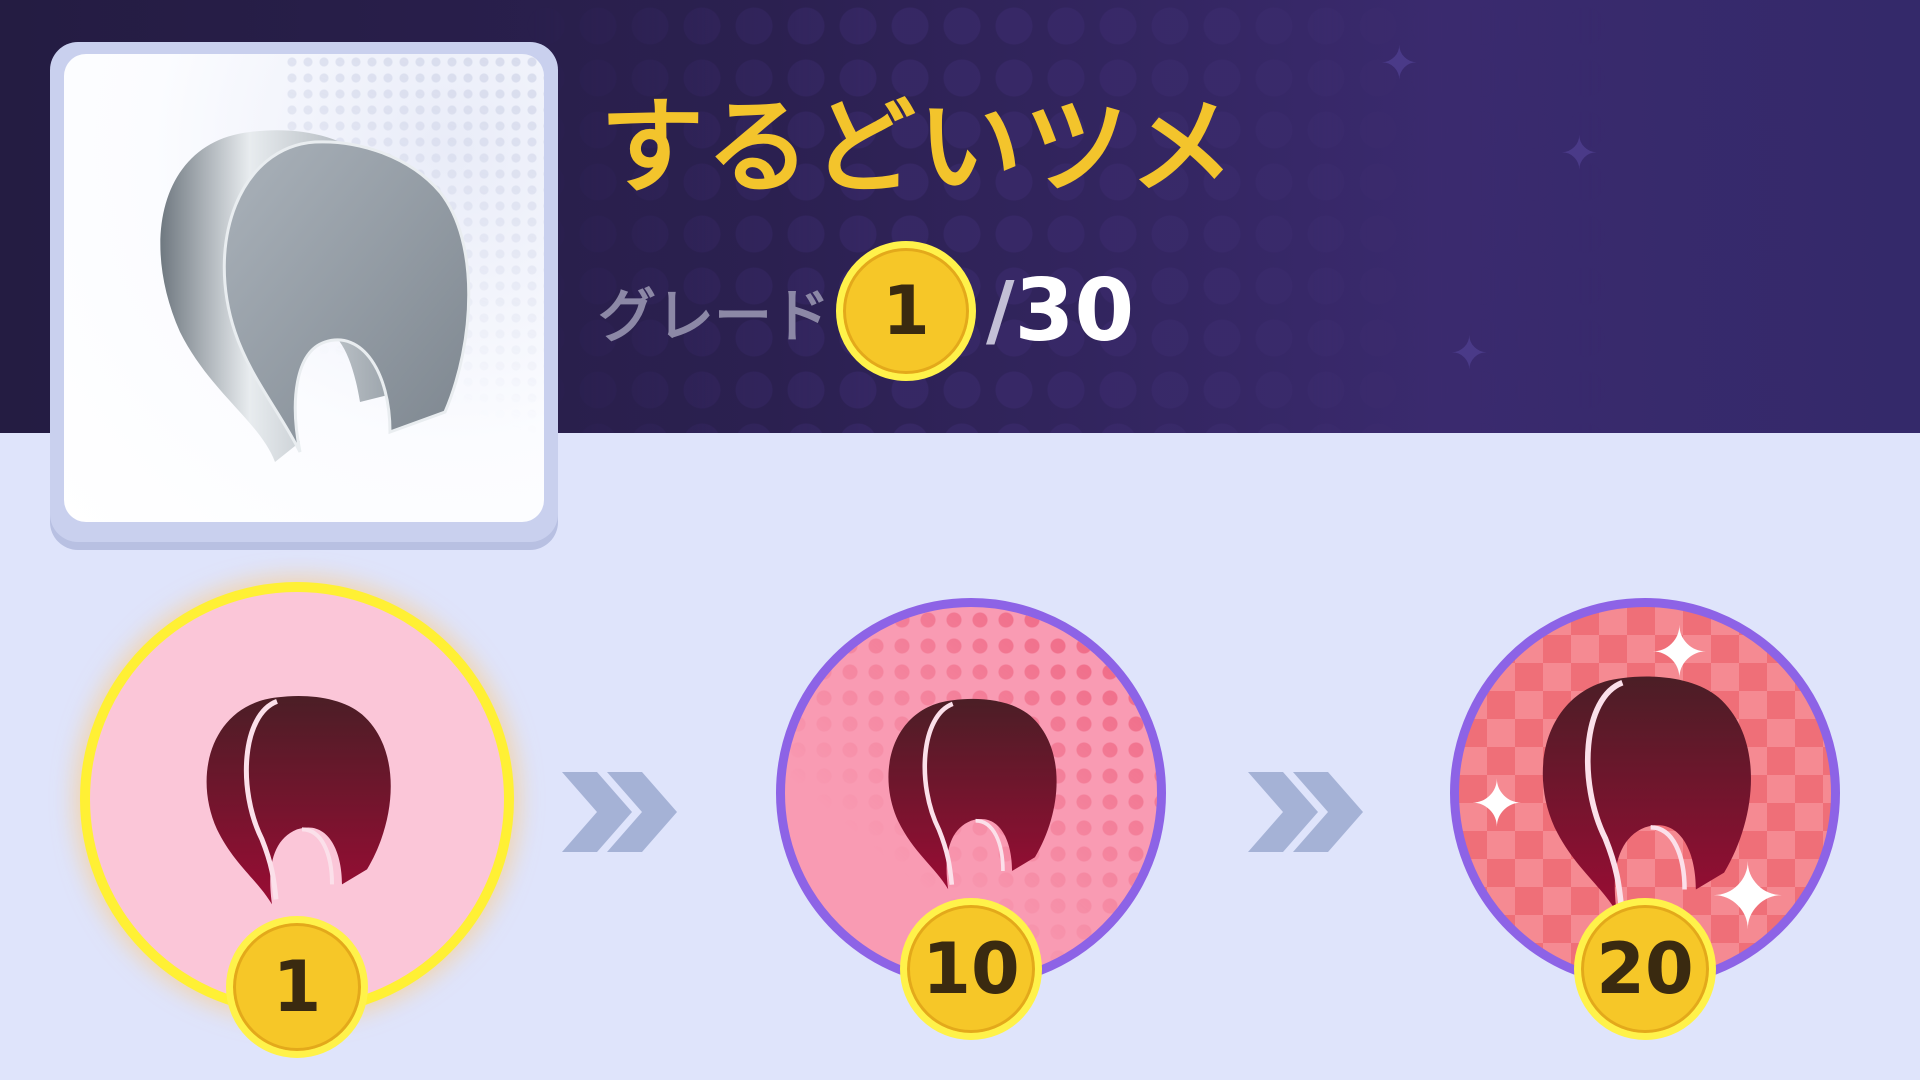  What do you see at coordinates (297, 987) in the screenshot?
I see `stage-level-badge: 1` at bounding box center [297, 987].